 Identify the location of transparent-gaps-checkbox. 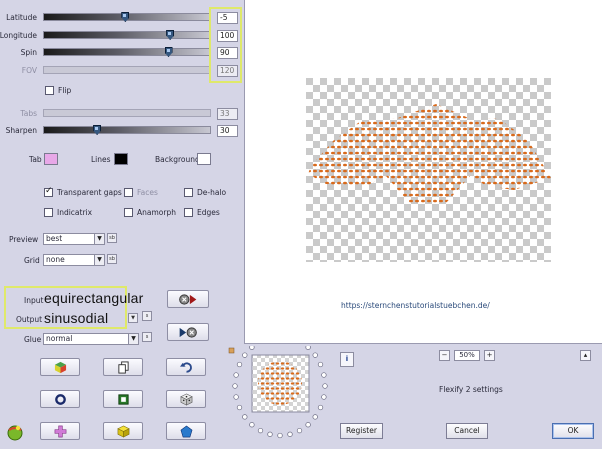
(48, 191).